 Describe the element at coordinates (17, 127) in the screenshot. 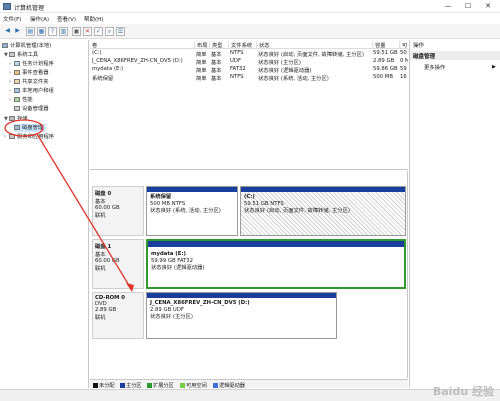

I see `disk-management-icon` at that location.